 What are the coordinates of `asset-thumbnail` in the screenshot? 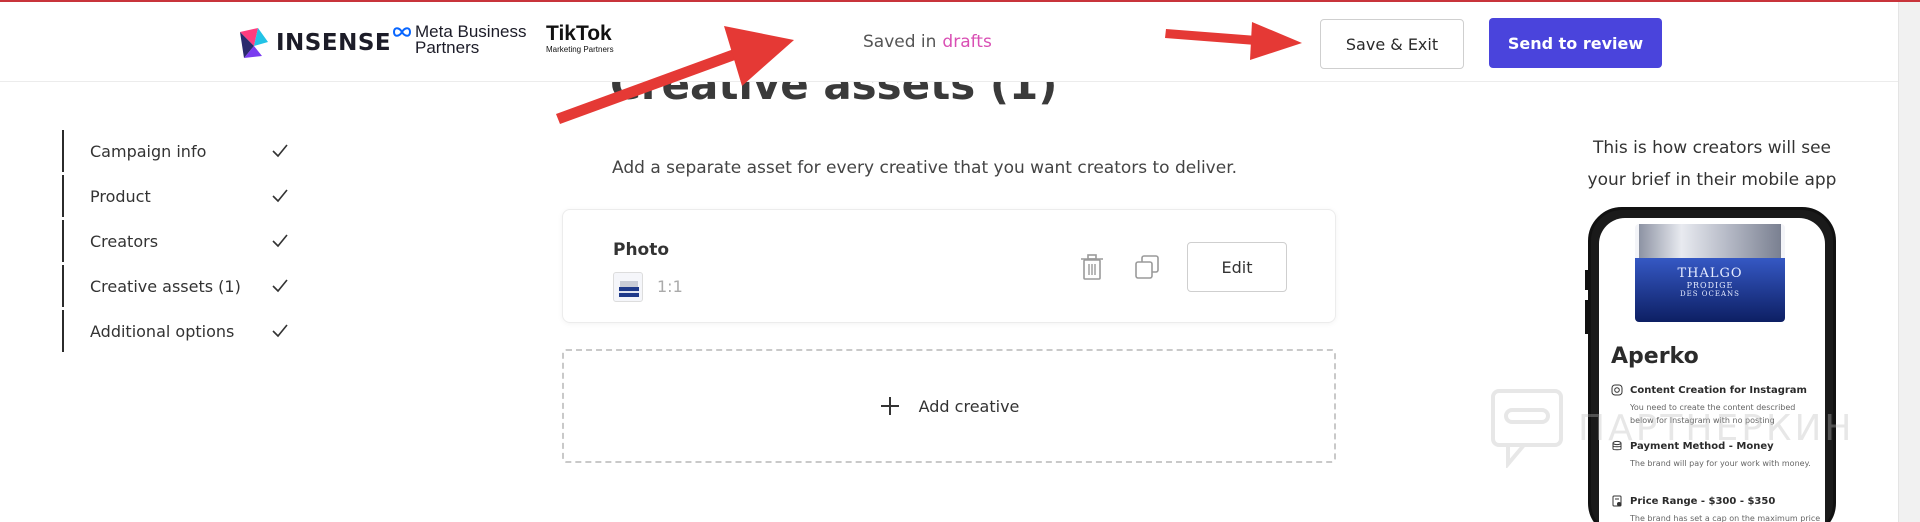 It's located at (628, 287).